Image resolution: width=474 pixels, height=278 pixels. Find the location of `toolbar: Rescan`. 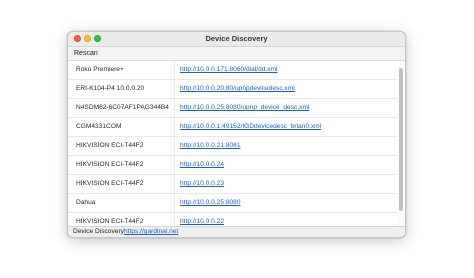

toolbar: Rescan is located at coordinates (236, 54).